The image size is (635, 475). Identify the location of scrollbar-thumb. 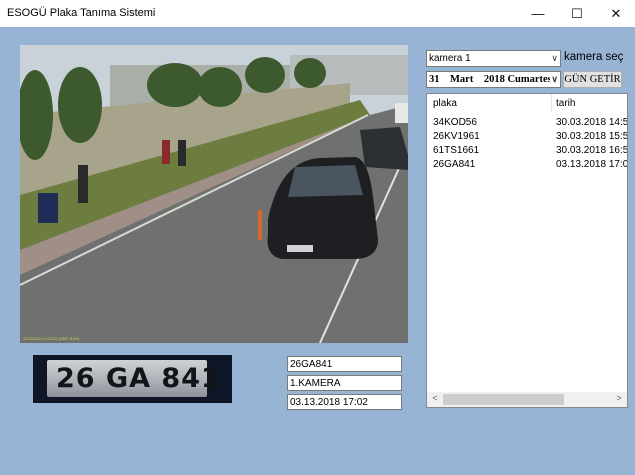
(503, 399).